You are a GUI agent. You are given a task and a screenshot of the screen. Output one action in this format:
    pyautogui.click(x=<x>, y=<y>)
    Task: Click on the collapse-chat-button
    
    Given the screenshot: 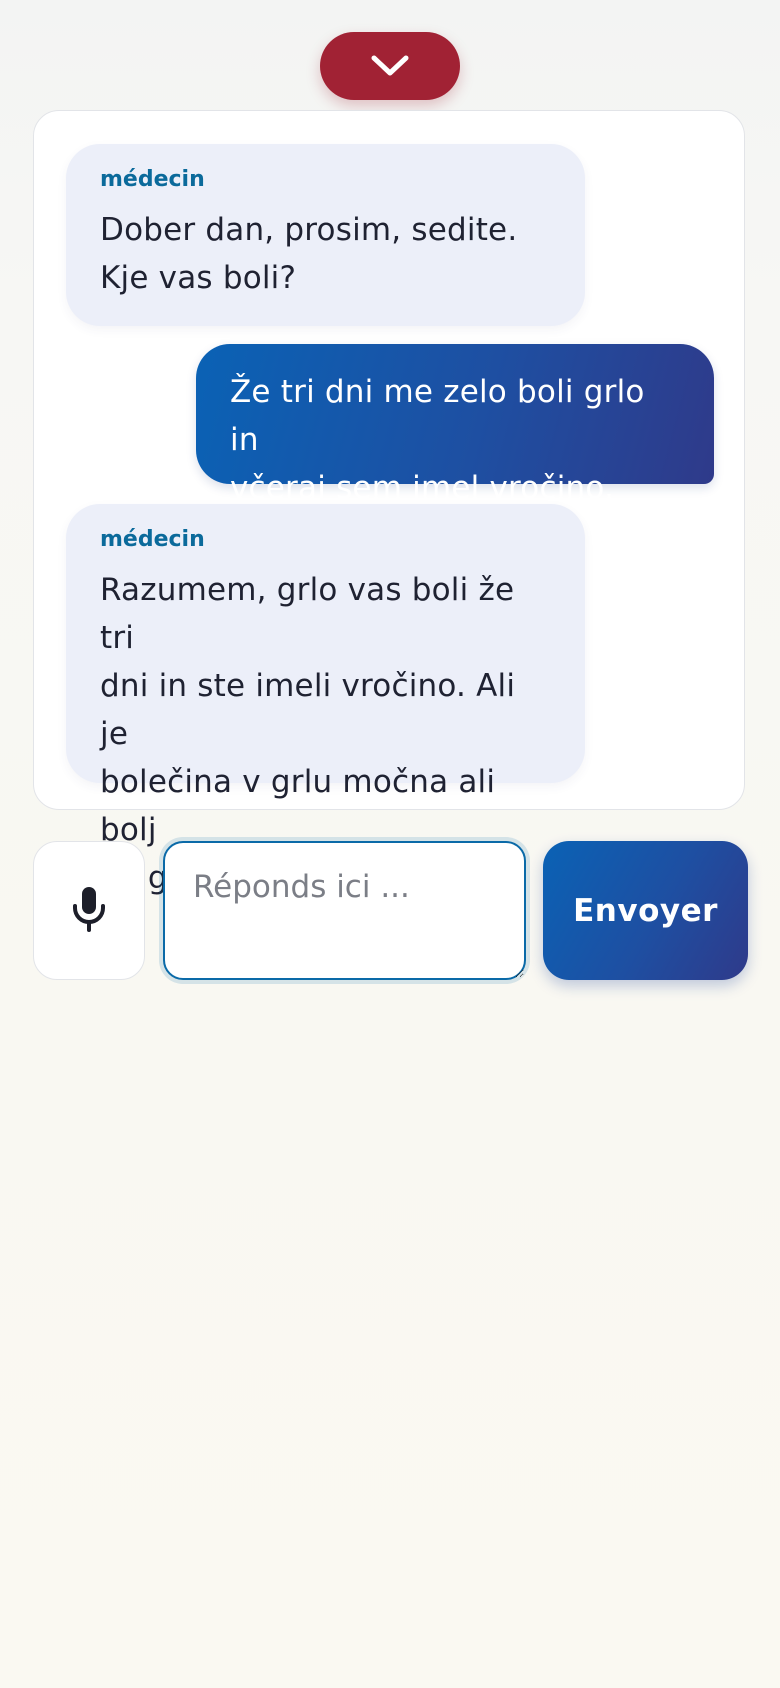 What is the action you would take?
    pyautogui.click(x=390, y=66)
    